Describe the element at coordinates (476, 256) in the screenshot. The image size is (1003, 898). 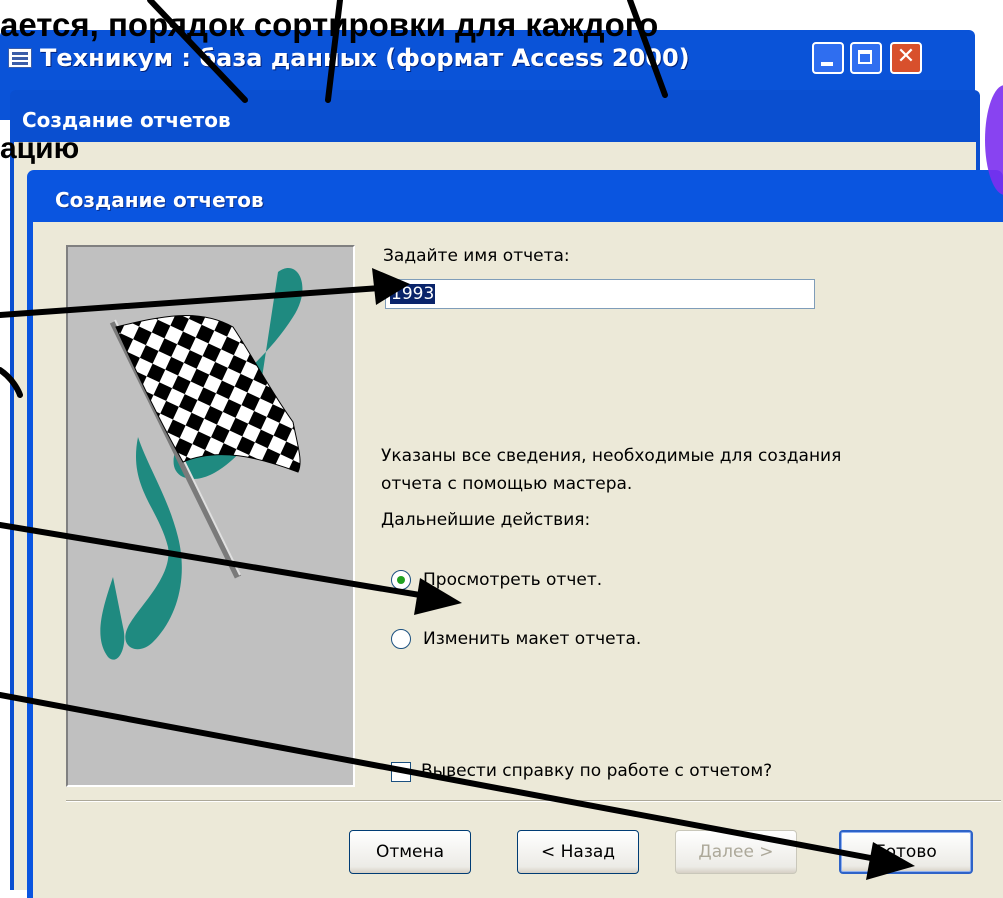
I see `report-name-label: Задайте имя отчета:` at that location.